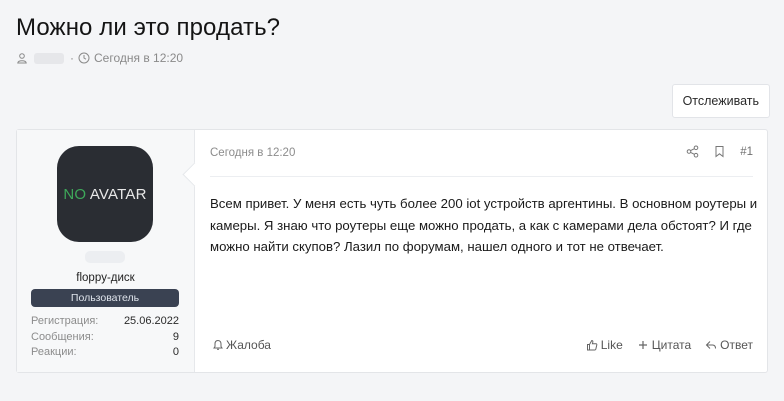 This screenshot has height=401, width=784. I want to click on bookmark-icon, so click(719, 151).